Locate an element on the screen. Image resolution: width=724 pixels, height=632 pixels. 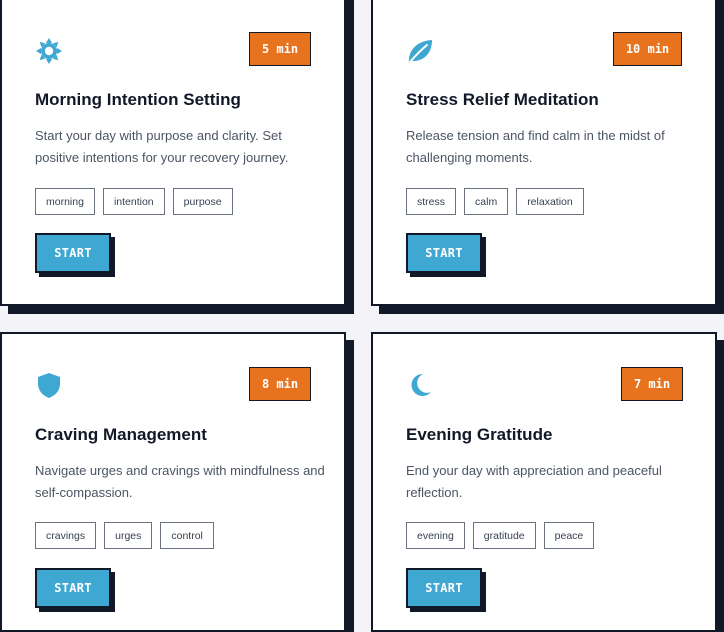
tag: stress is located at coordinates (431, 201).